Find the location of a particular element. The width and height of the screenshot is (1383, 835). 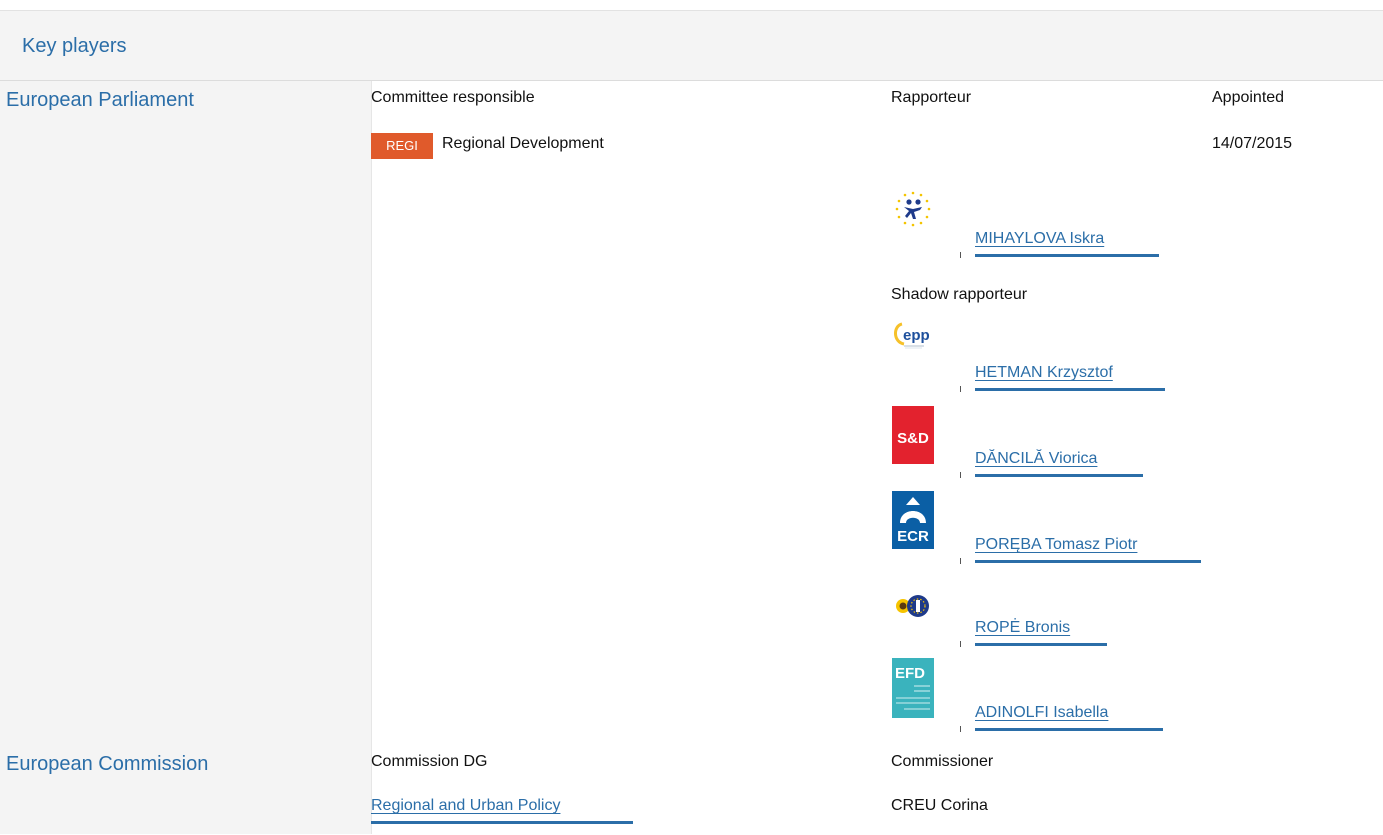

appointed-date: 14/07/2015 is located at coordinates (1252, 143).